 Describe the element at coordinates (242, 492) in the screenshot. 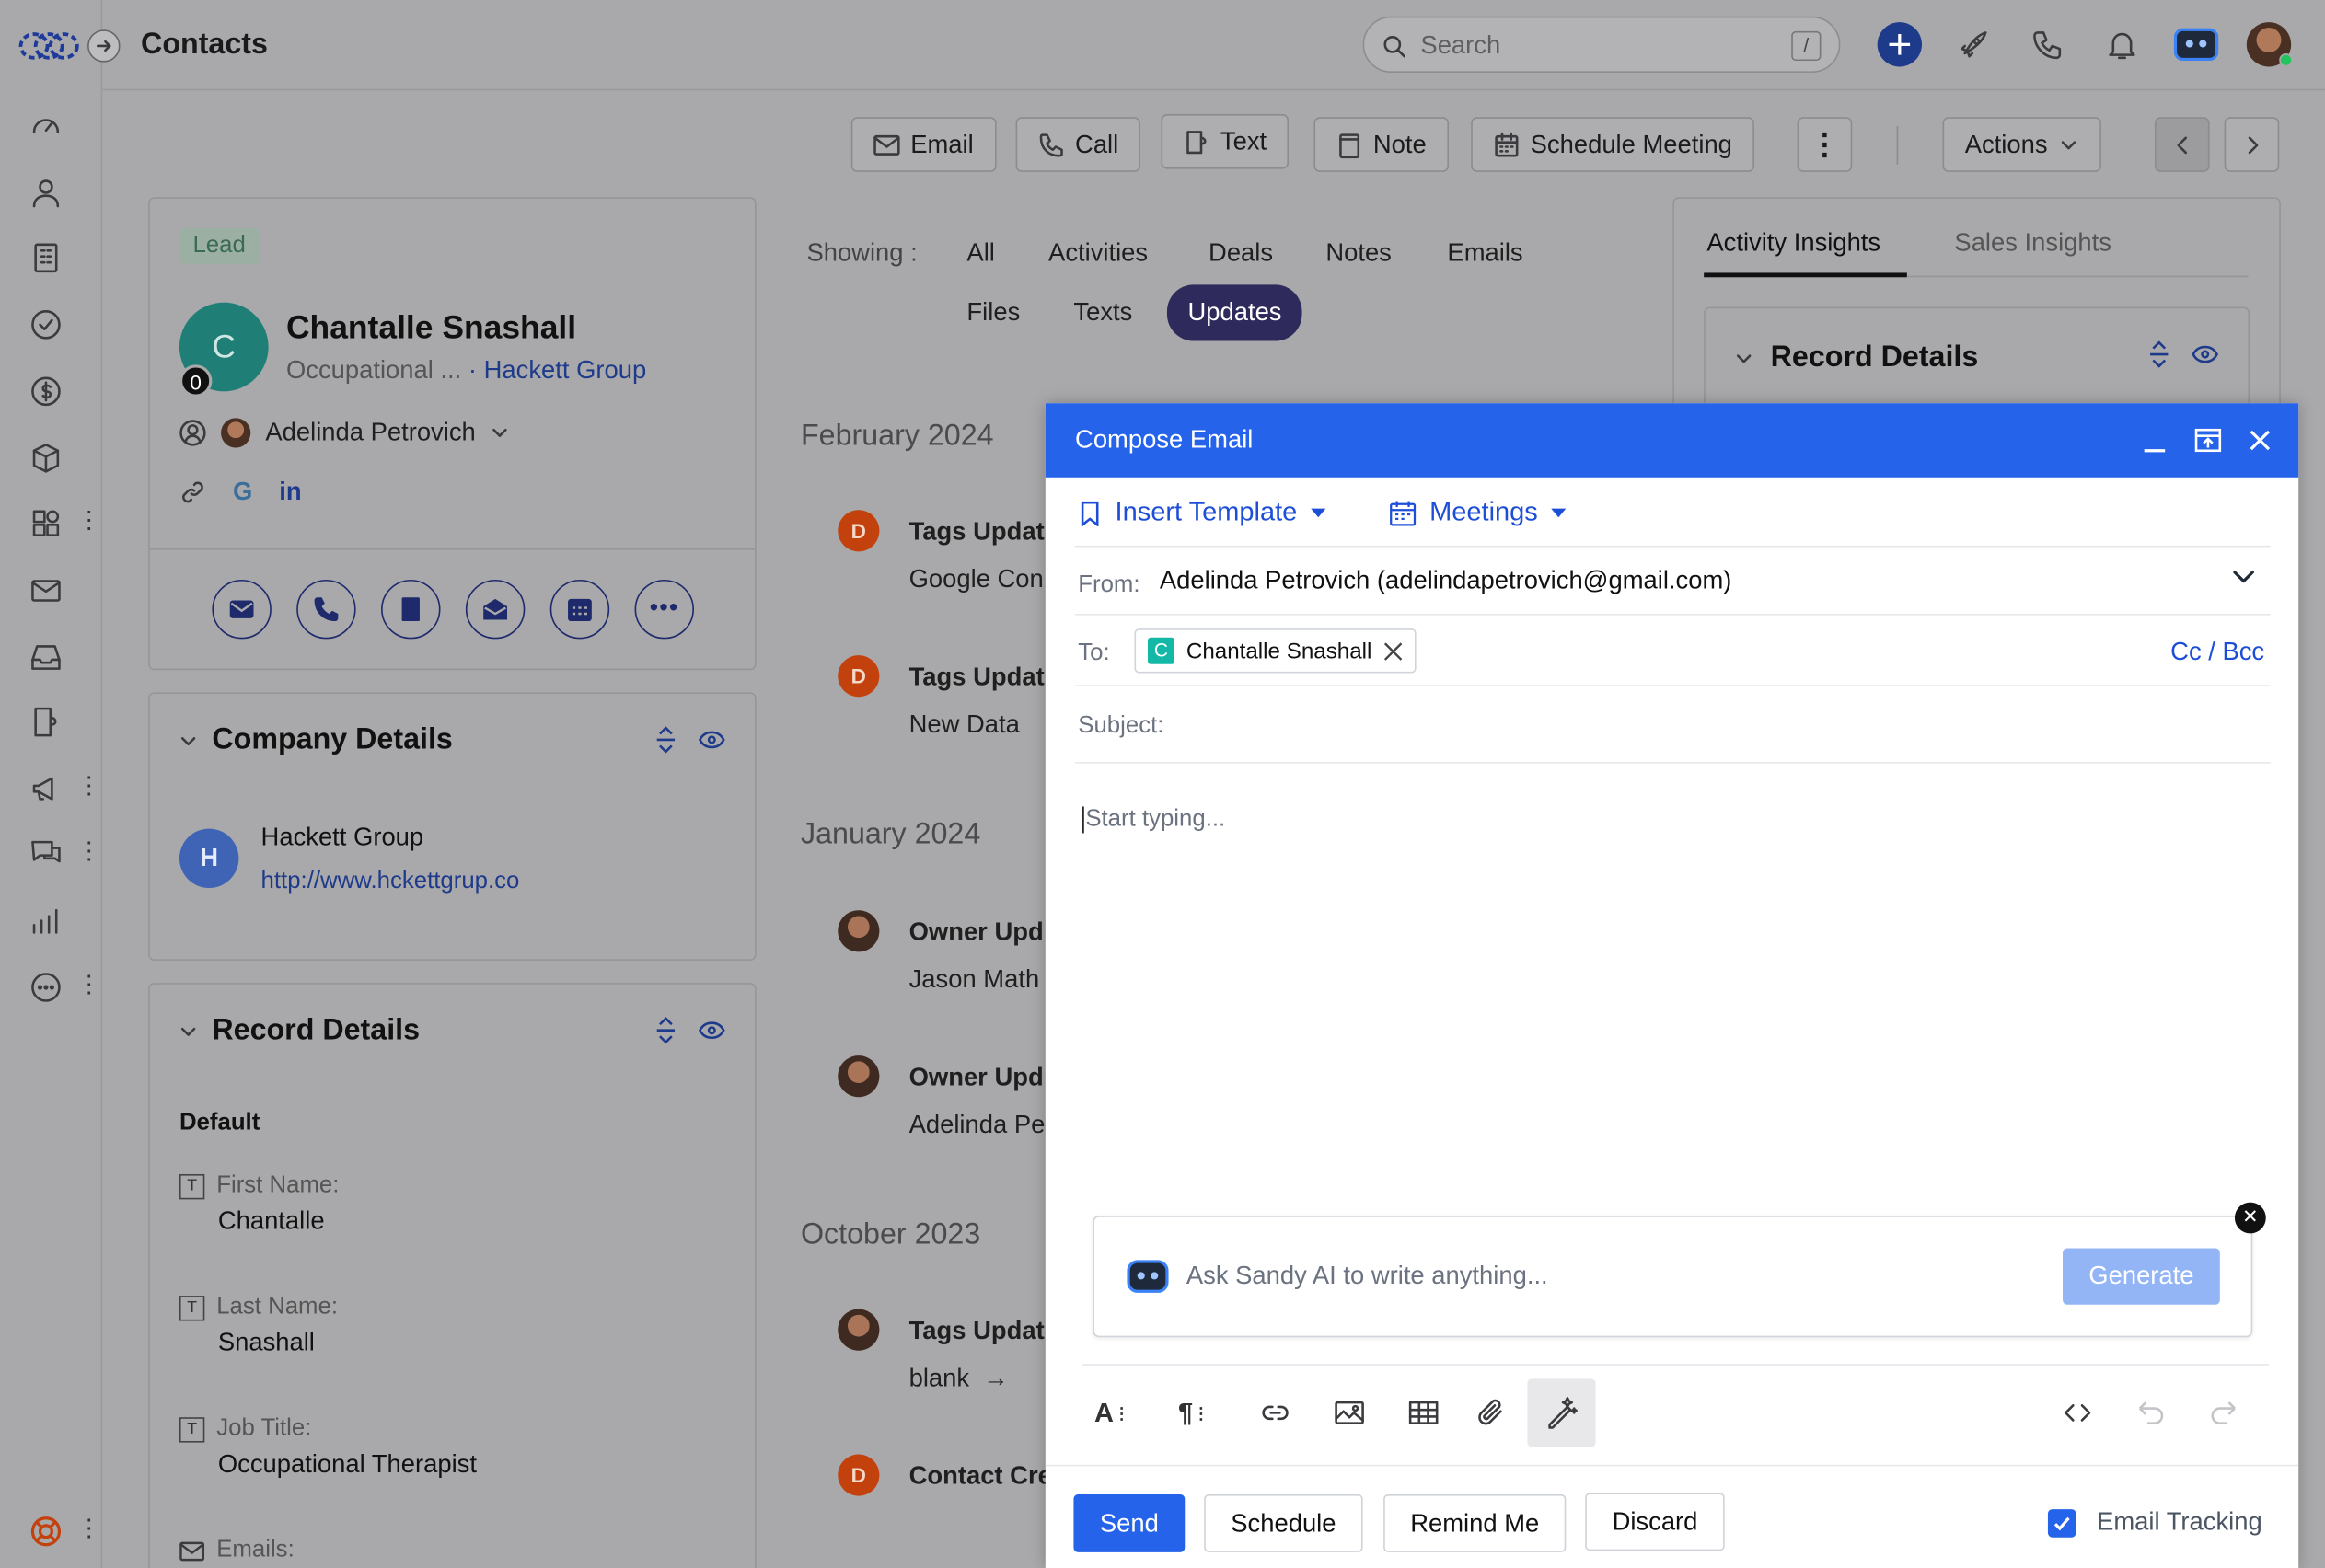

I see `google-icon: G` at that location.